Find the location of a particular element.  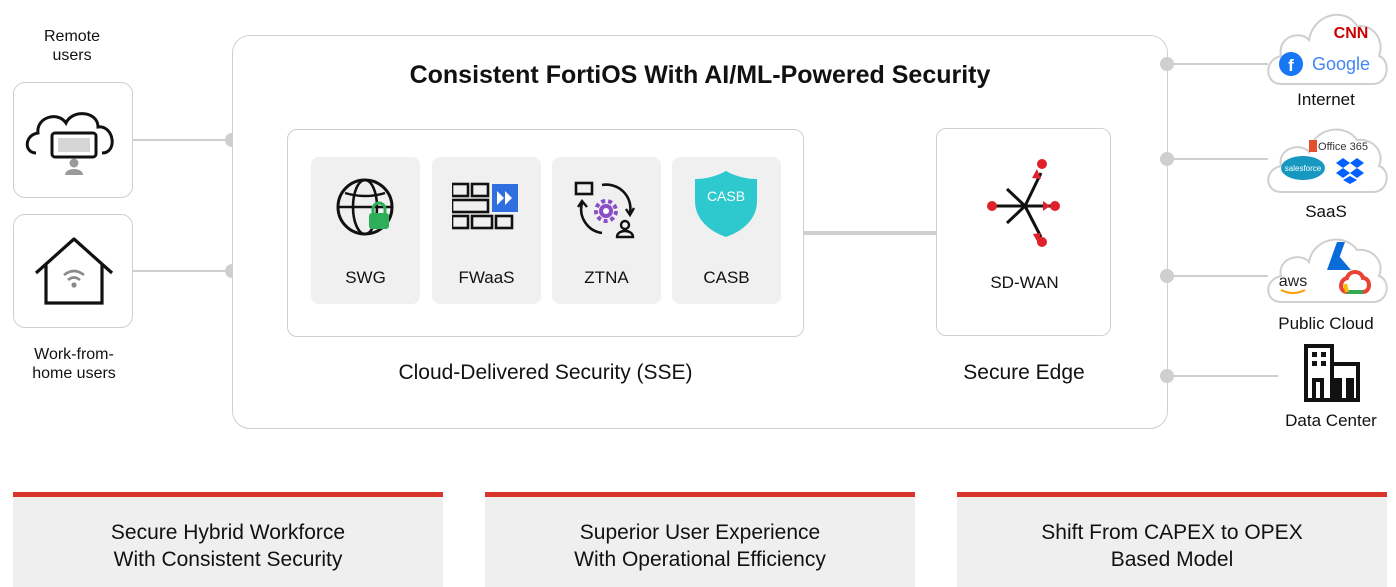

benefit-text-3: Shift From CAPEX to OPEX Based Model is located at coordinates (1172, 546).